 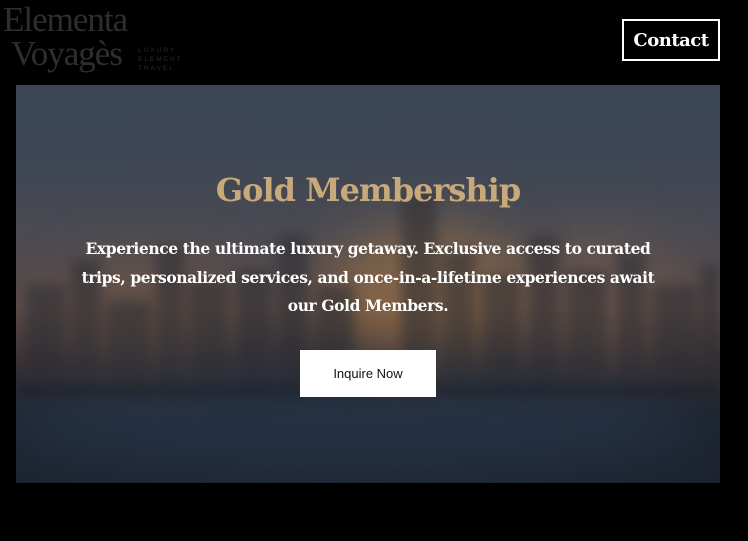 What do you see at coordinates (671, 40) in the screenshot?
I see `contact-button: Contact` at bounding box center [671, 40].